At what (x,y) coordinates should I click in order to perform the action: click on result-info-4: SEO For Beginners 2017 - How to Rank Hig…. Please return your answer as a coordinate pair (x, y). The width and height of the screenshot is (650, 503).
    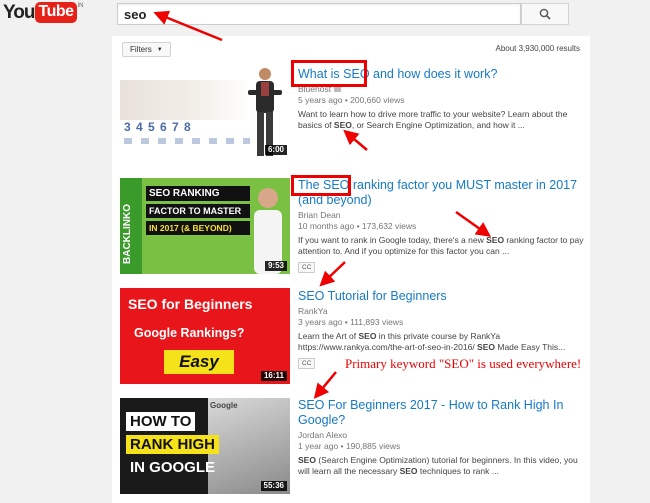
    Looking at the image, I should click on (443, 437).